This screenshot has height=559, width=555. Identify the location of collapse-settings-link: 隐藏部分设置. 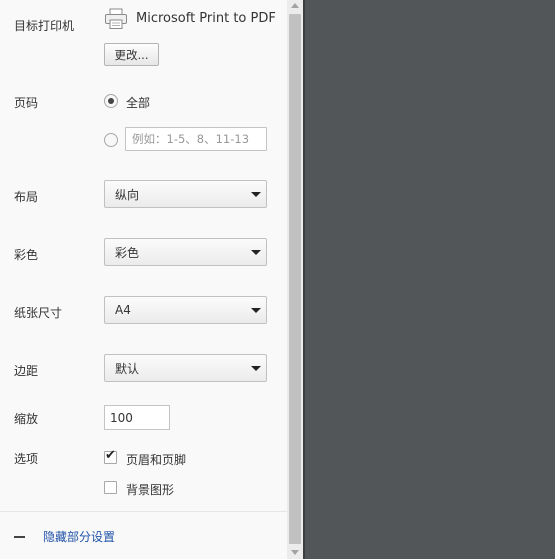
(79, 536).